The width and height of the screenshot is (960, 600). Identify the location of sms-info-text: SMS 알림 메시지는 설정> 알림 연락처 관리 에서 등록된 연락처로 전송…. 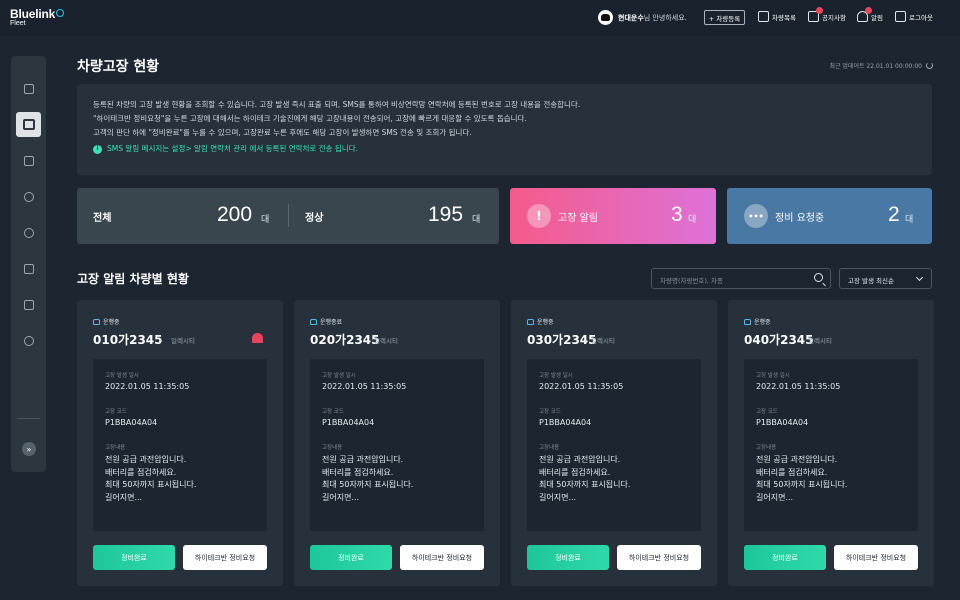
(232, 148).